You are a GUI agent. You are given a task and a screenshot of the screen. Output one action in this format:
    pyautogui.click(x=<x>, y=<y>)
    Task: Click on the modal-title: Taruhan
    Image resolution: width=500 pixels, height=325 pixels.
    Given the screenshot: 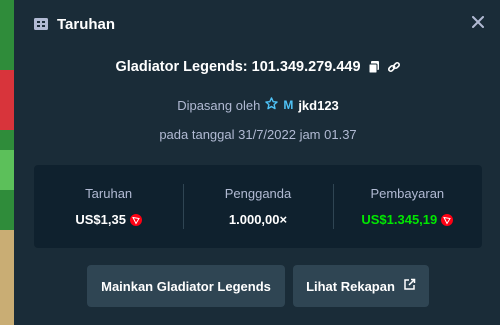 What is the action you would take?
    pyautogui.click(x=86, y=24)
    